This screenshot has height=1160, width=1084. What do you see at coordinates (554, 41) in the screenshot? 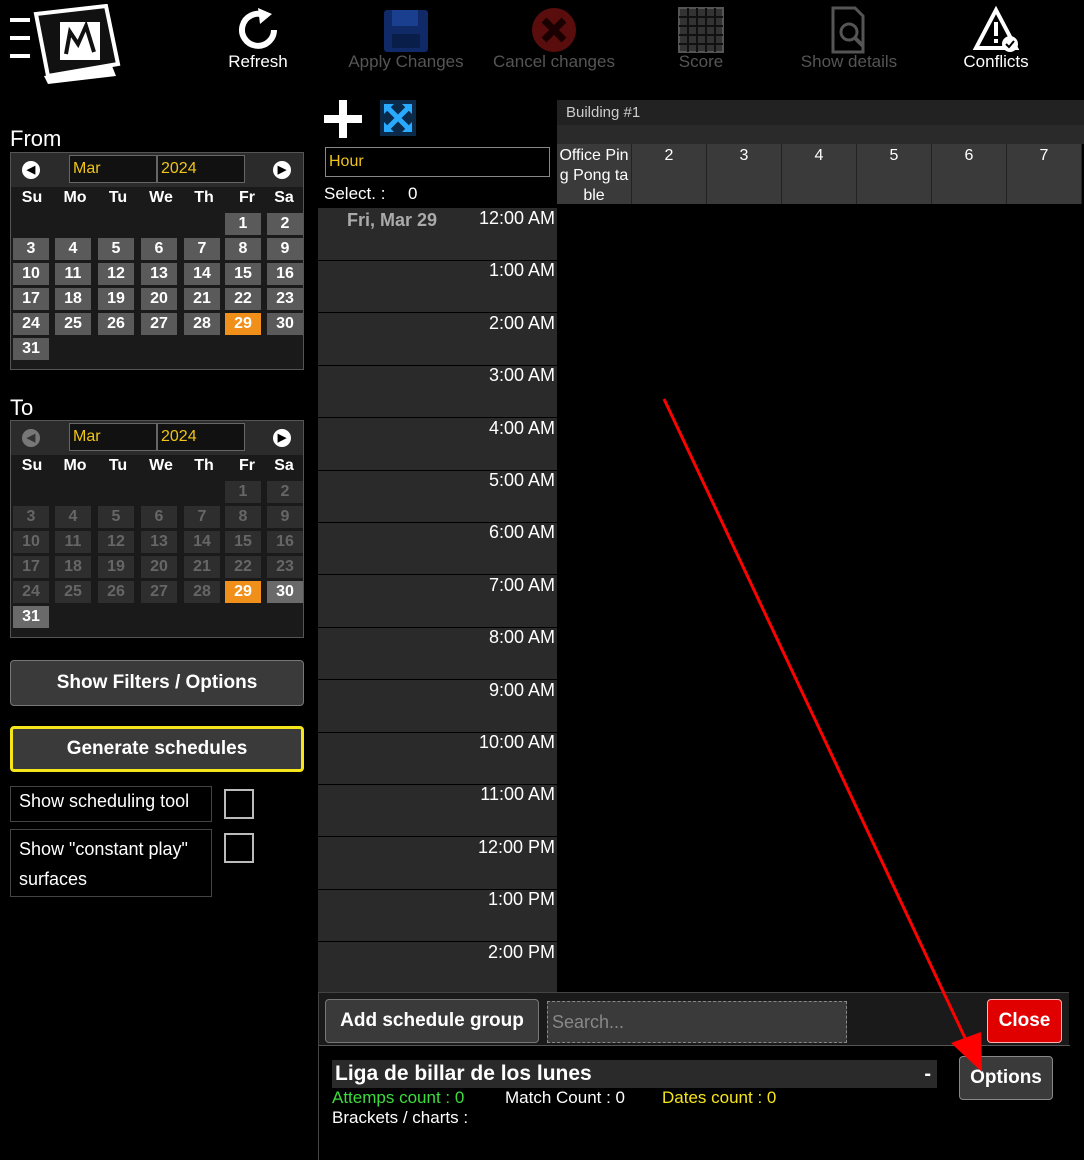
I see `cancel-changes-button: Cancel changes` at bounding box center [554, 41].